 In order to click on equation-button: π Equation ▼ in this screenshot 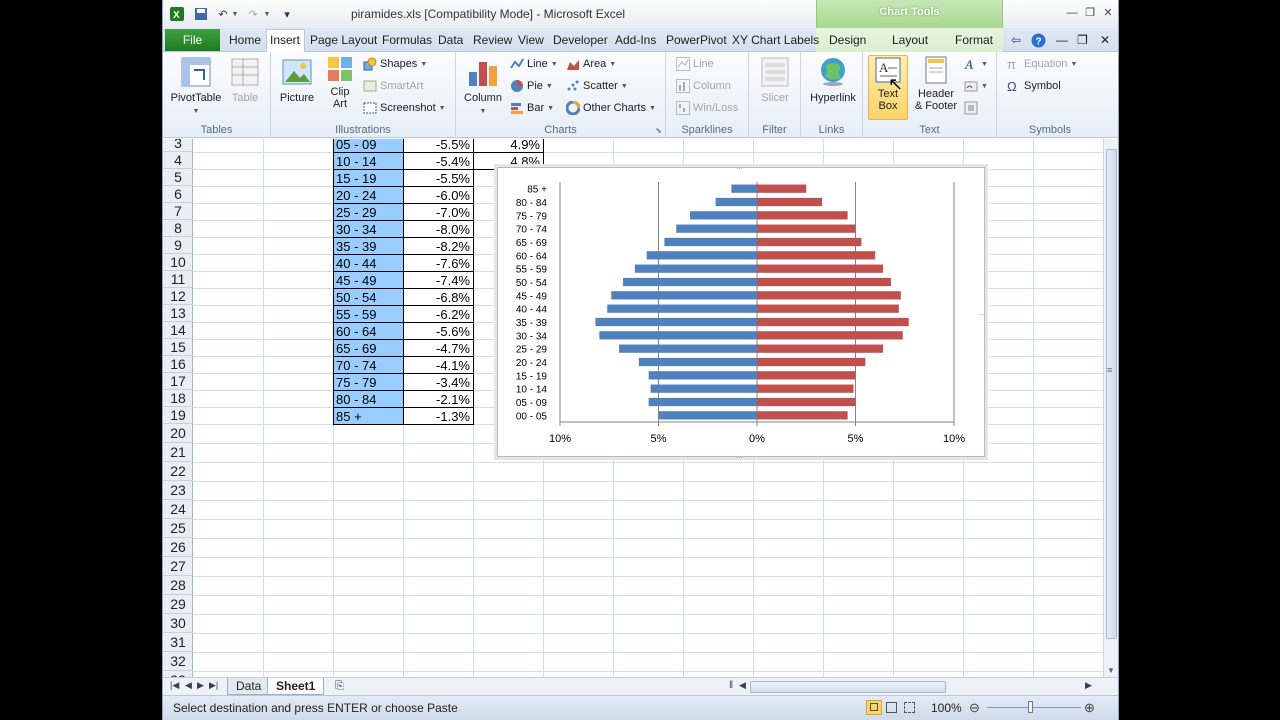, I will do `click(1042, 64)`.